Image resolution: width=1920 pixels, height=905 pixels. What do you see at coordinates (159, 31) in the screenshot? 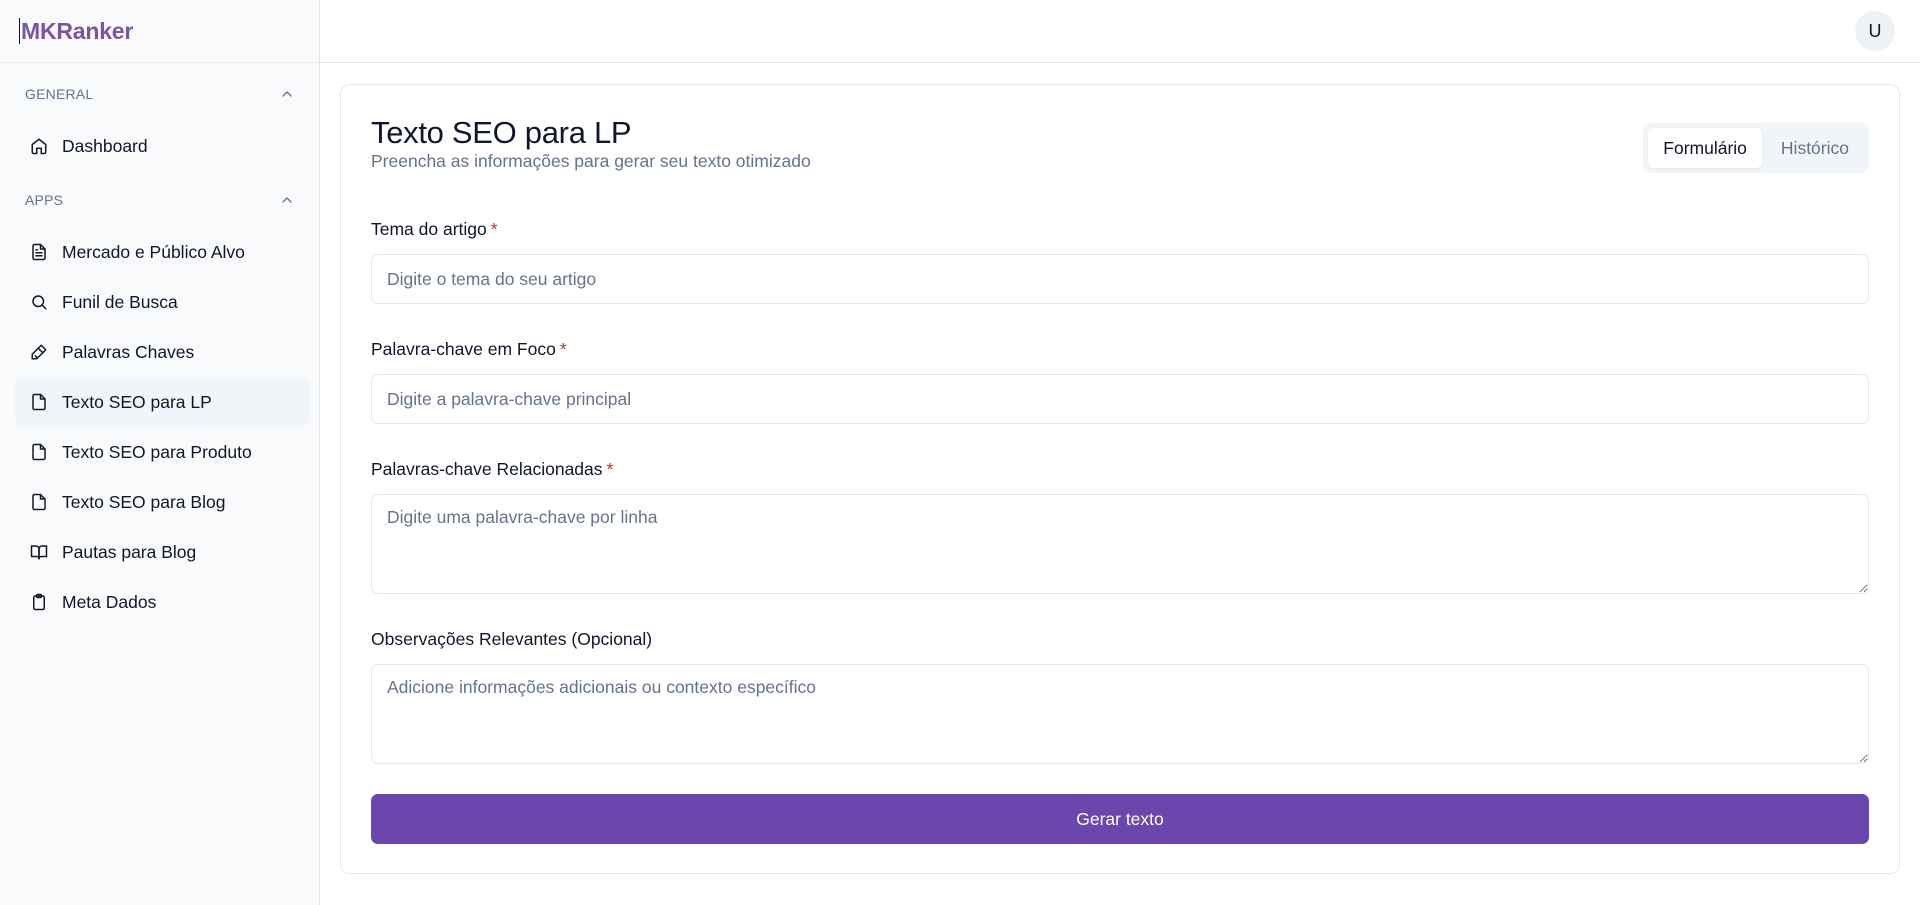
I see `brand-logo: MKRanker` at bounding box center [159, 31].